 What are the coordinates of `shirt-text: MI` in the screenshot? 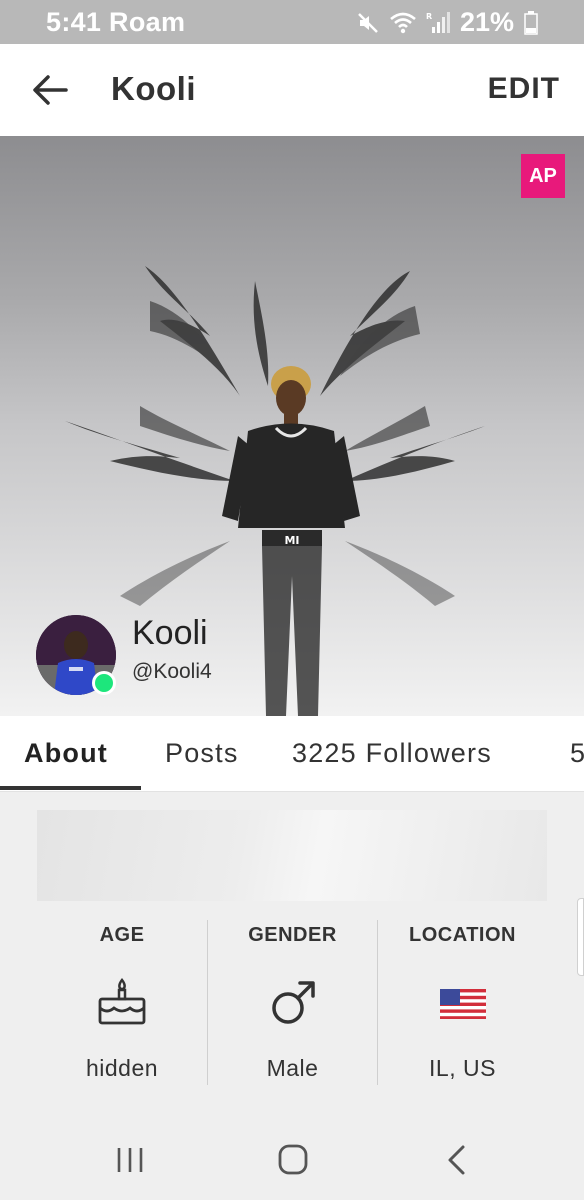 It's located at (291, 540).